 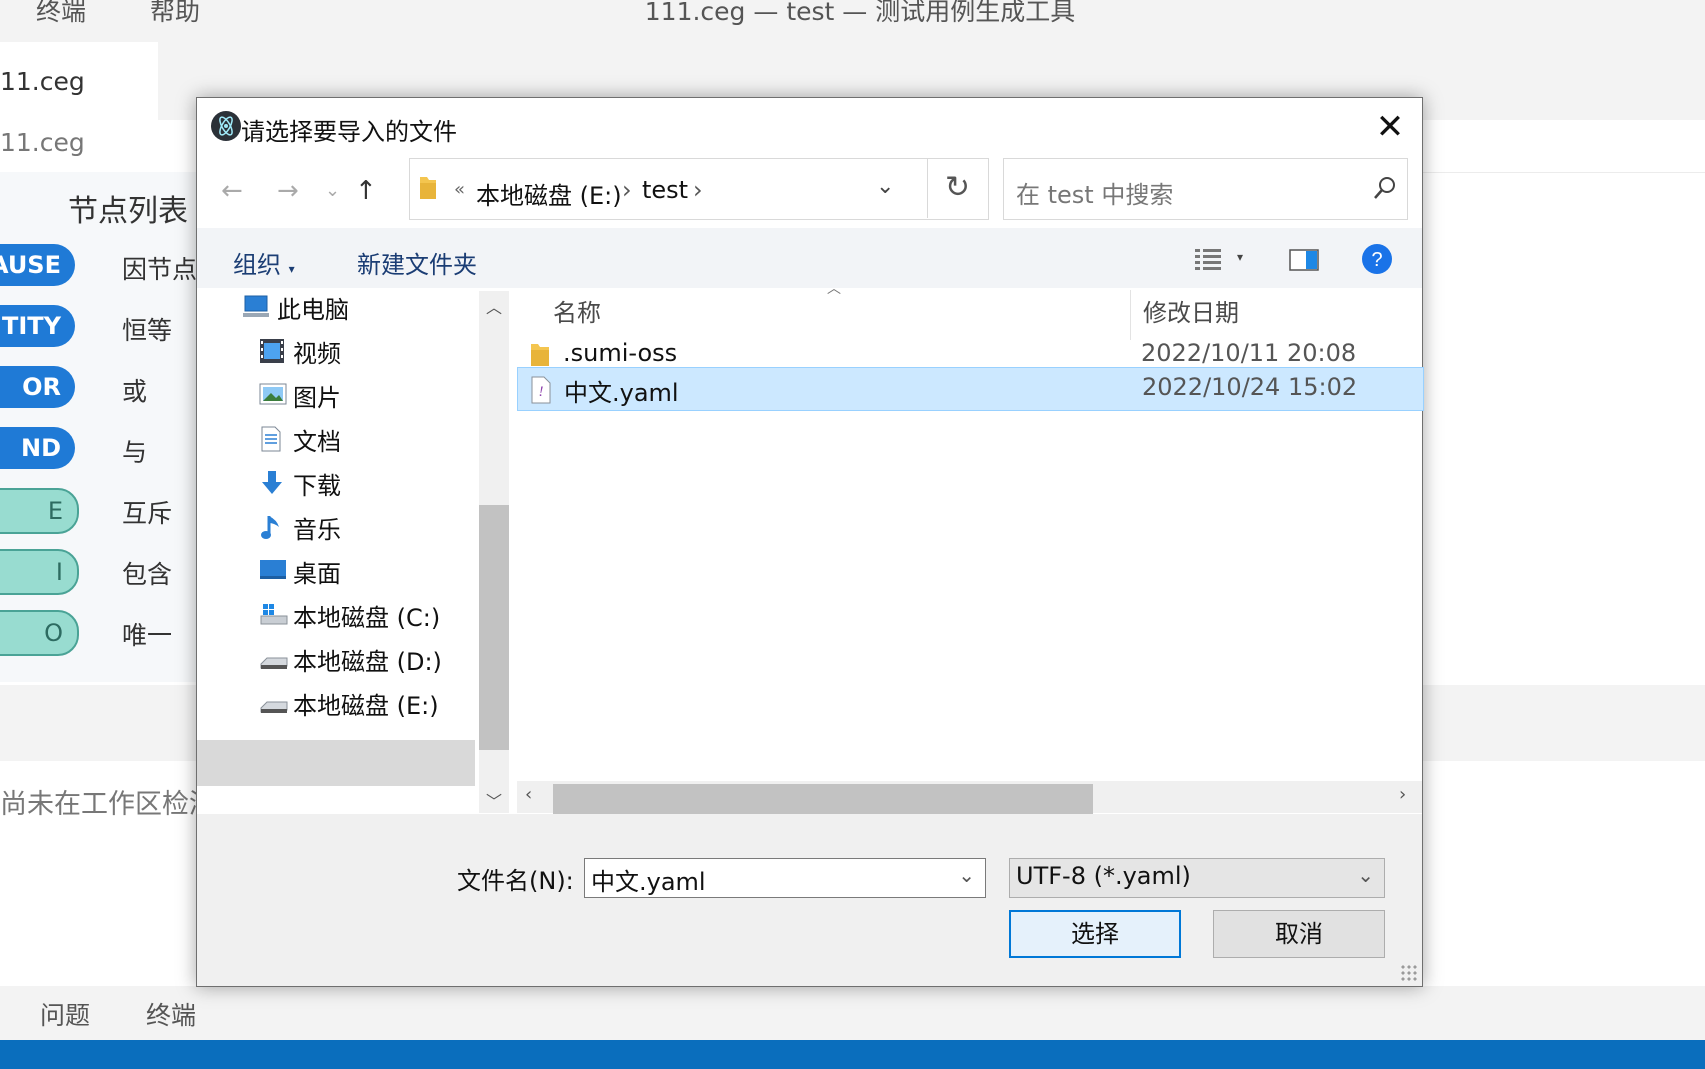 I want to click on nav-item-label: 文档, so click(x=317, y=442).